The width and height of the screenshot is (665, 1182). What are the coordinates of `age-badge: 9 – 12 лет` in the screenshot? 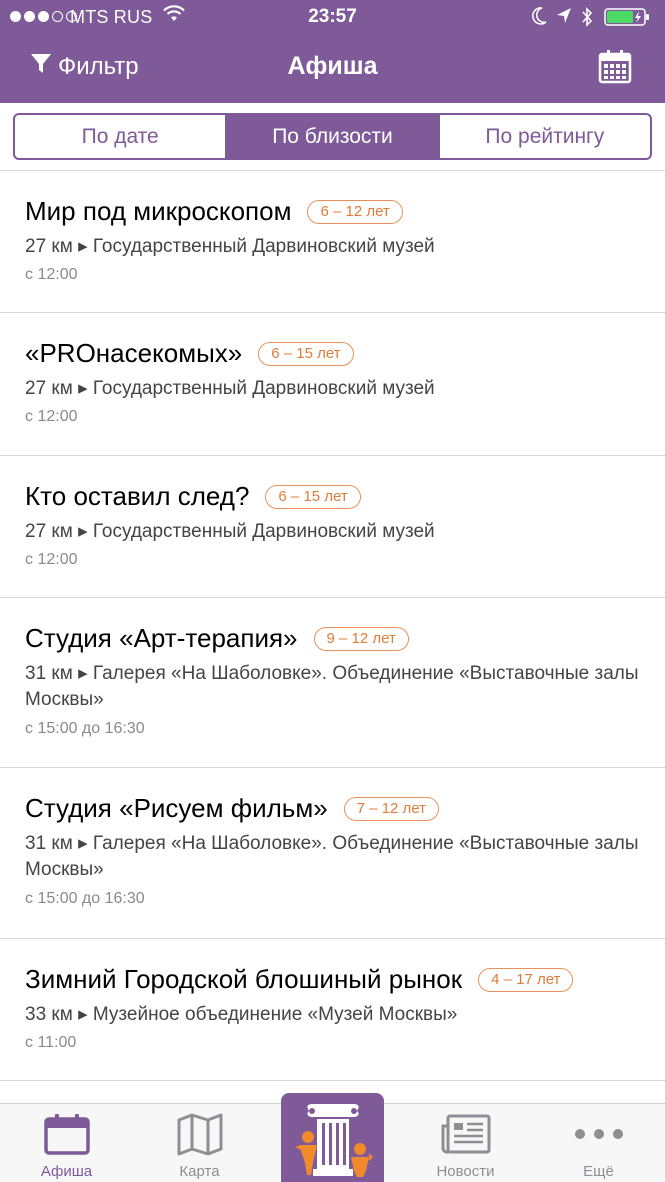 It's located at (361, 638).